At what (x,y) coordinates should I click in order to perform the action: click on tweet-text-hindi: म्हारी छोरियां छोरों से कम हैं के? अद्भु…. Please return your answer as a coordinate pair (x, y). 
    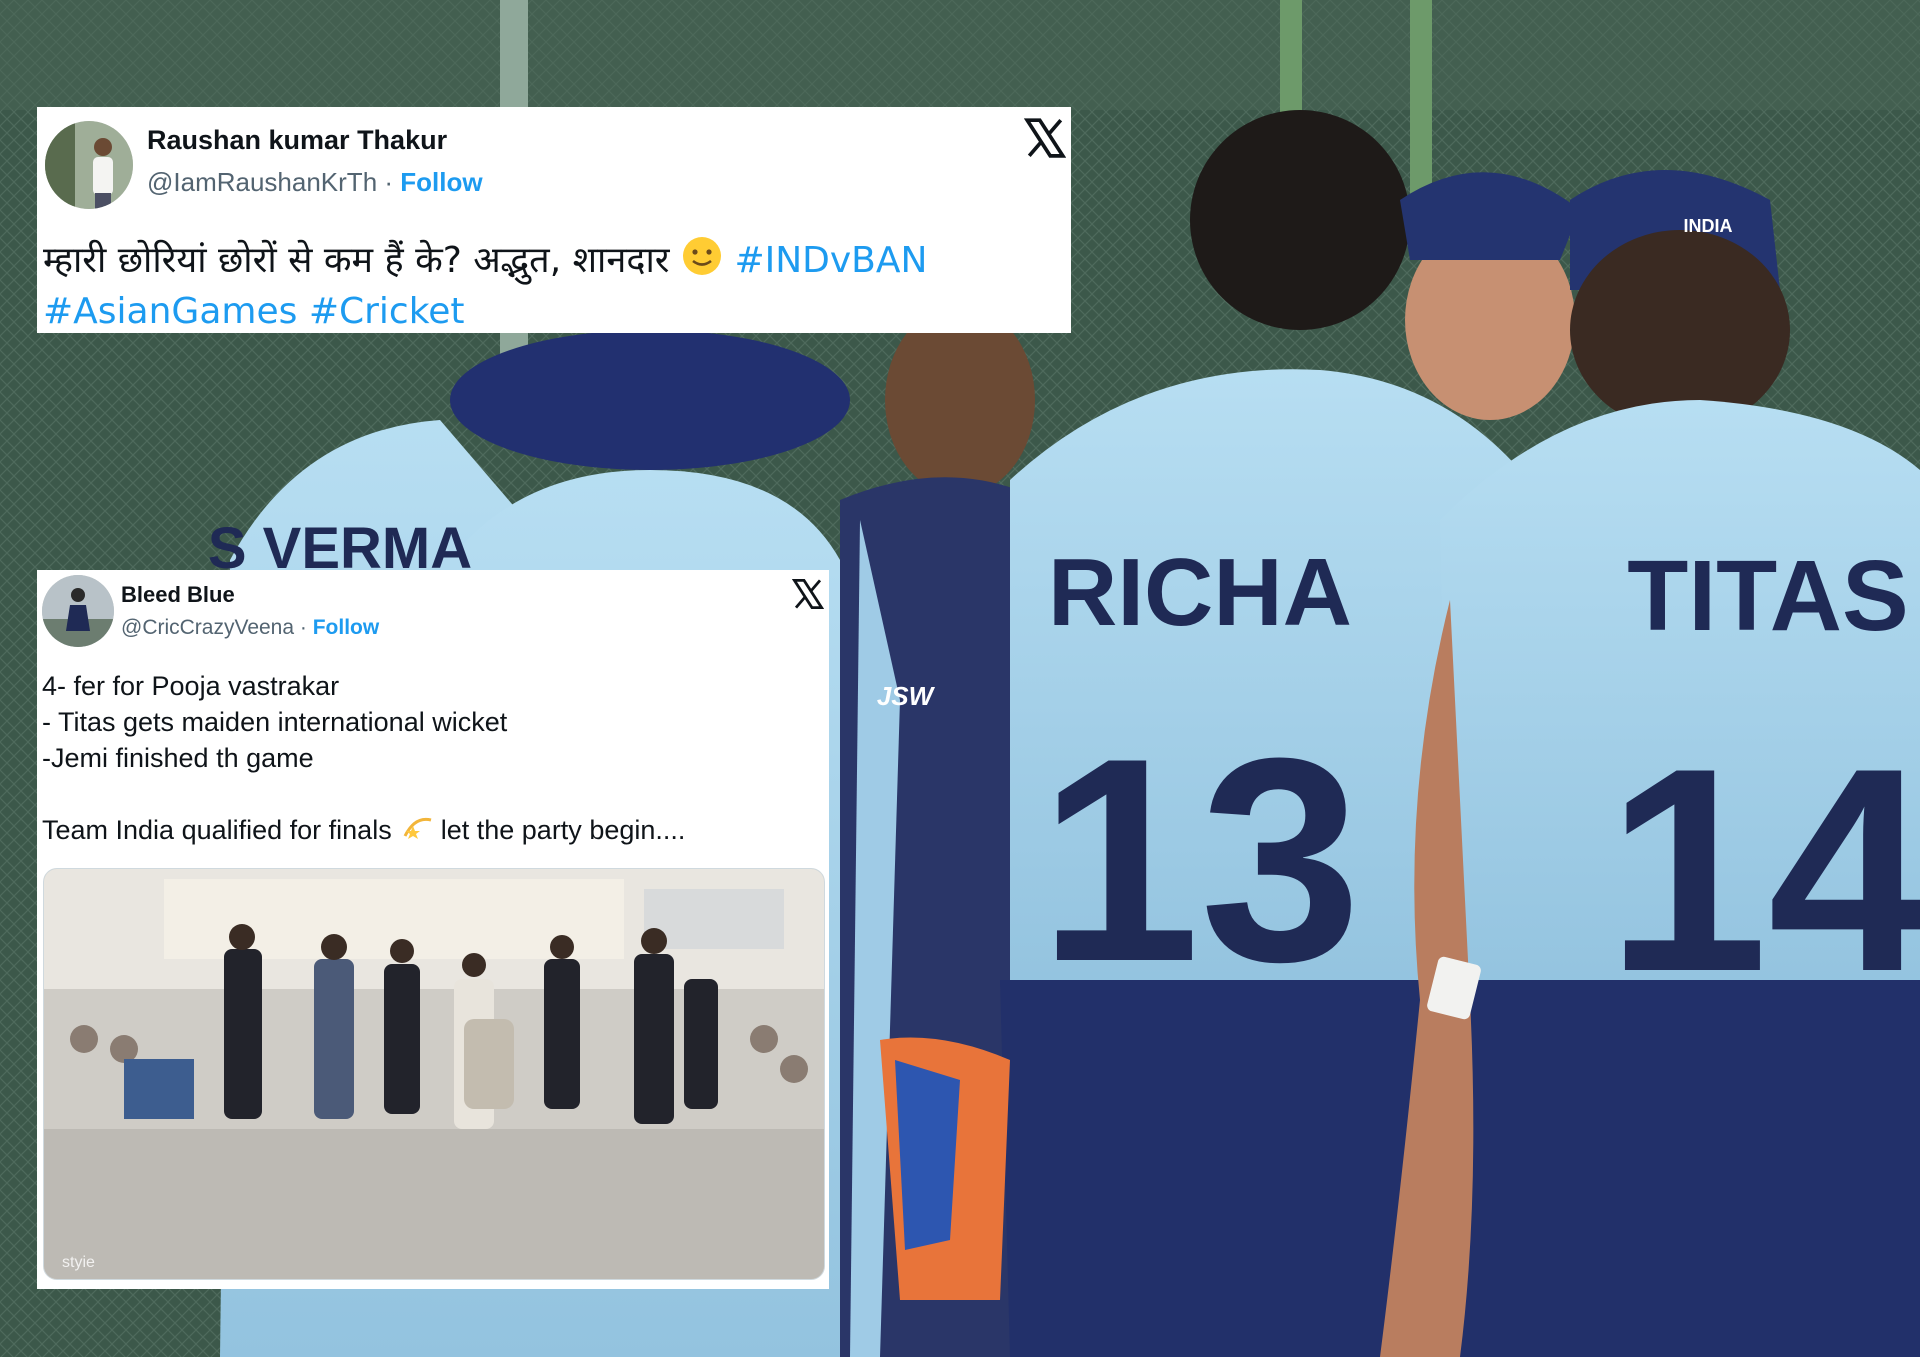
    Looking at the image, I should click on (356, 260).